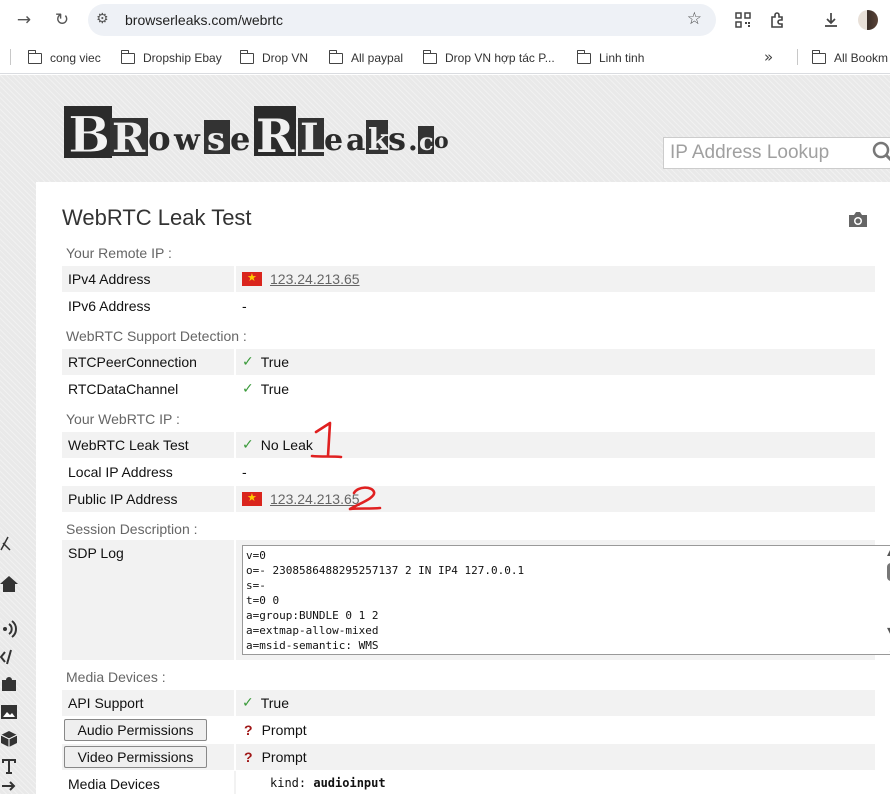  Describe the element at coordinates (204, 20) in the screenshot. I see `url-text: browserleaks.com/webrtc` at that location.